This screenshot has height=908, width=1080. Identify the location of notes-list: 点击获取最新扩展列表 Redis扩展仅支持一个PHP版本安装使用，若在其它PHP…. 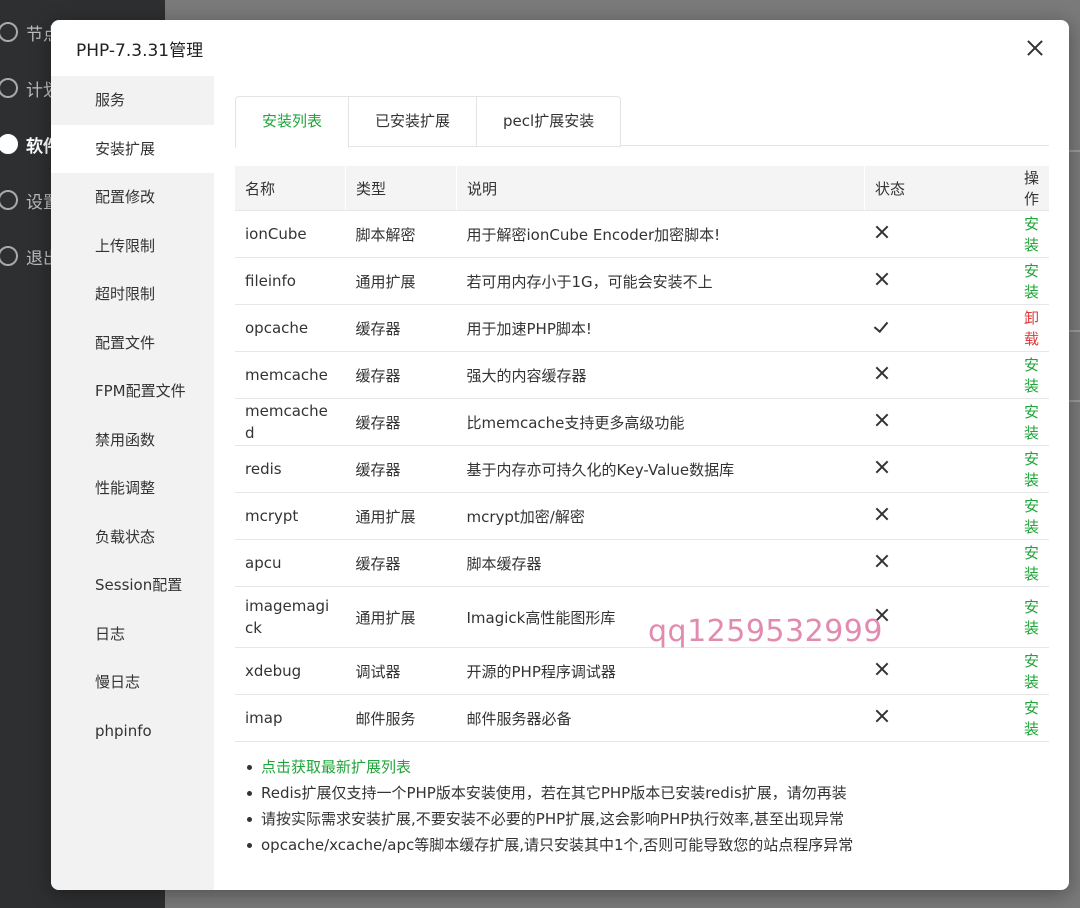
(647, 806).